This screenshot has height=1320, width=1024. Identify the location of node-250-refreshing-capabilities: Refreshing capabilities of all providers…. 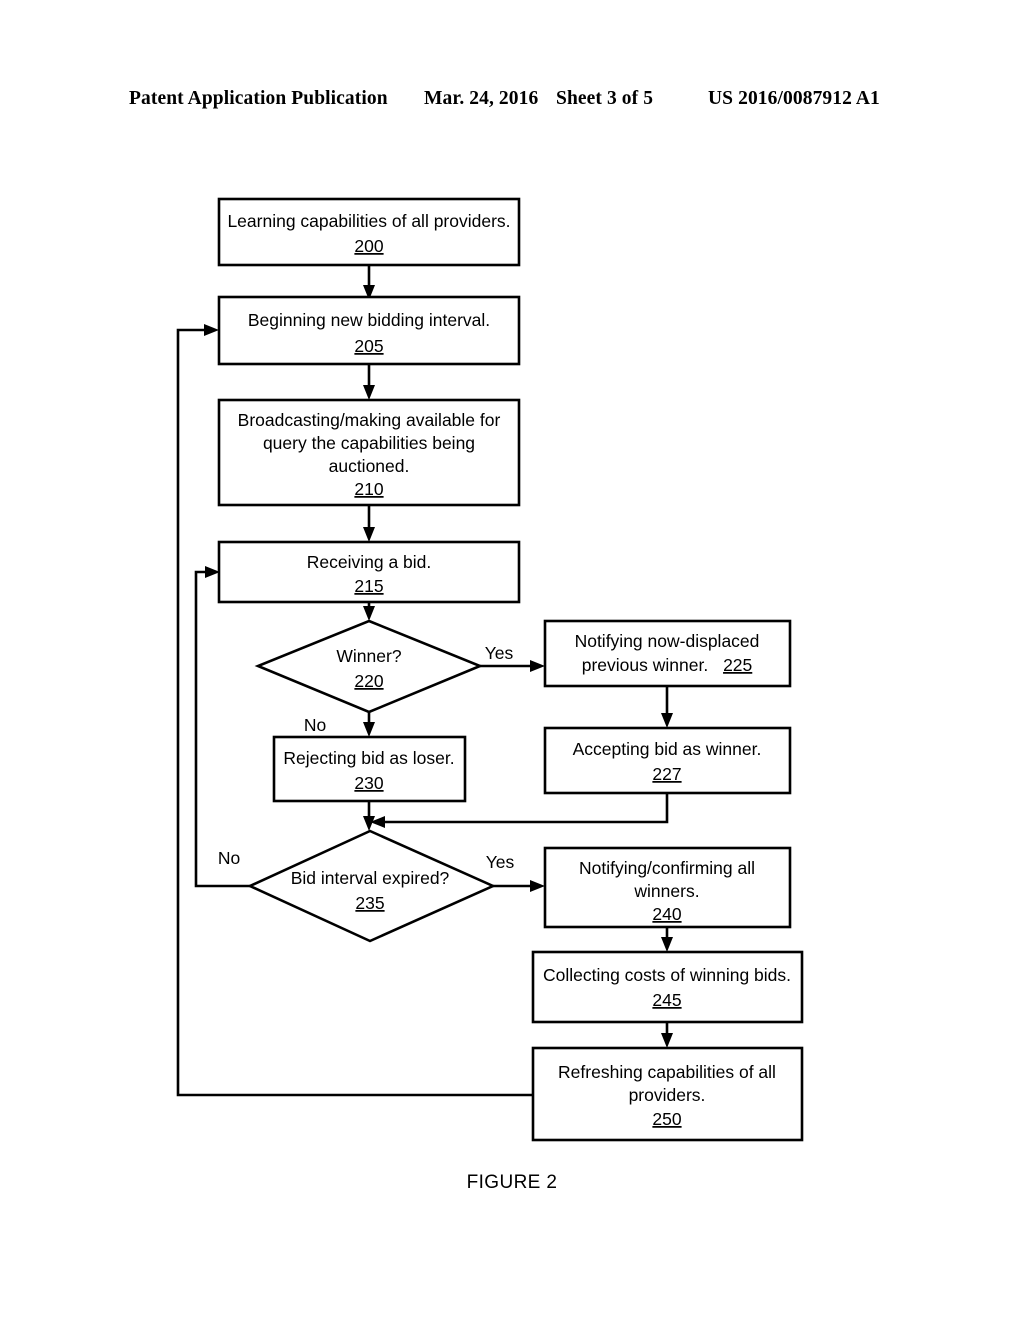
(667, 1094).